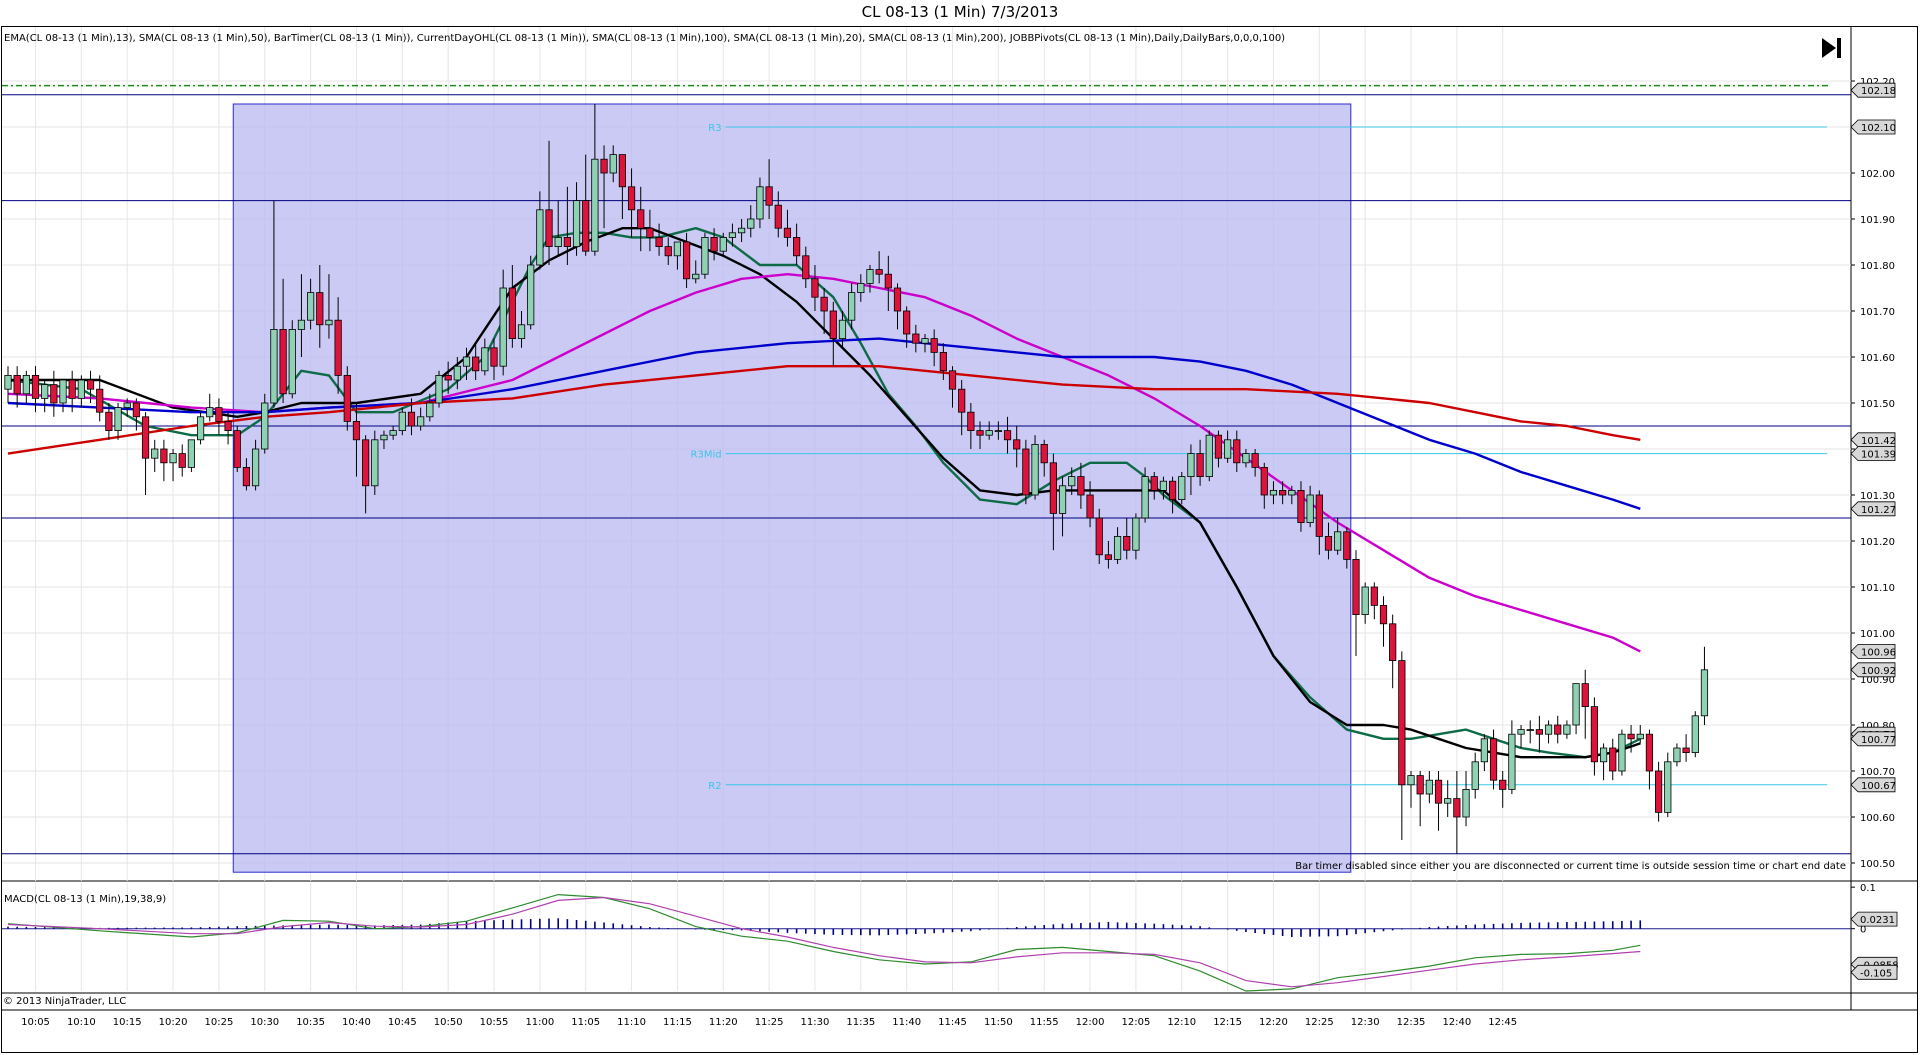 The width and height of the screenshot is (1920, 1055). Describe the element at coordinates (539, 1022) in the screenshot. I see `x-tick-label: 11:00` at that location.